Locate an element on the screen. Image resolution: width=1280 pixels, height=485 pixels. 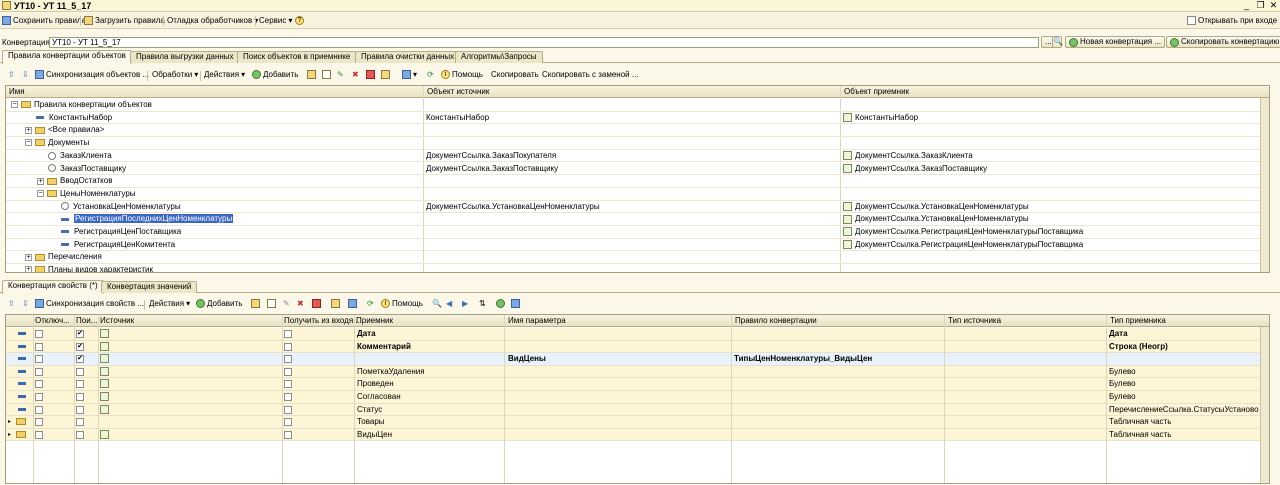
open-on-start-checkbox: Открывать при входе is located at coordinates (1232, 20).